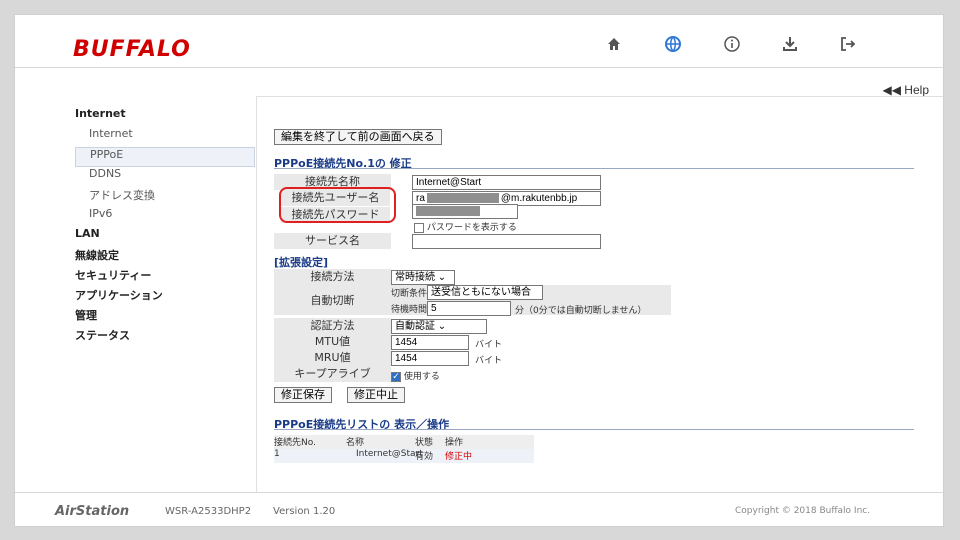  I want to click on home-icon, so click(614, 44).